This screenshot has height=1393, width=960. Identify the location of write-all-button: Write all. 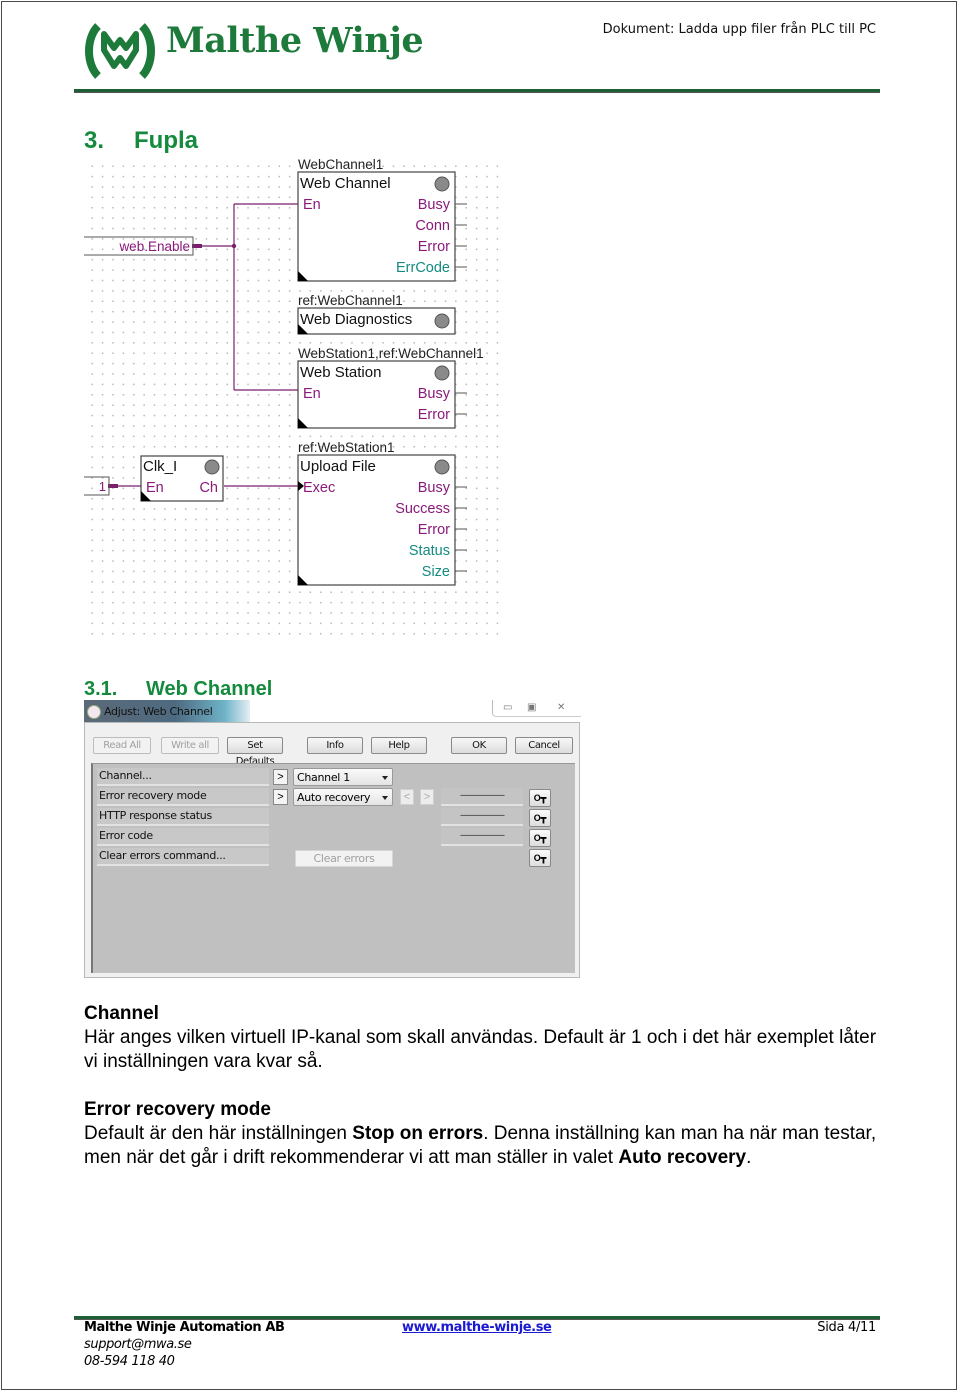
(190, 745).